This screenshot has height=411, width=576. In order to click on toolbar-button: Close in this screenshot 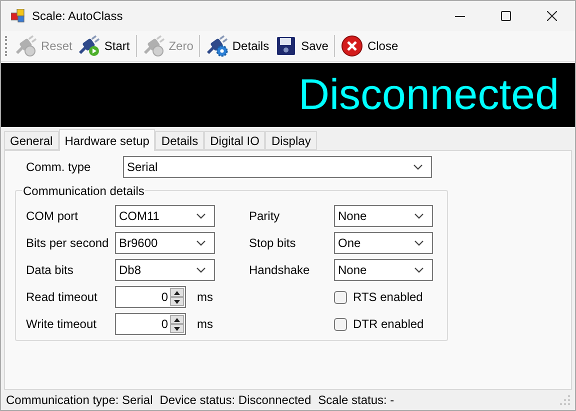, I will do `click(370, 46)`.